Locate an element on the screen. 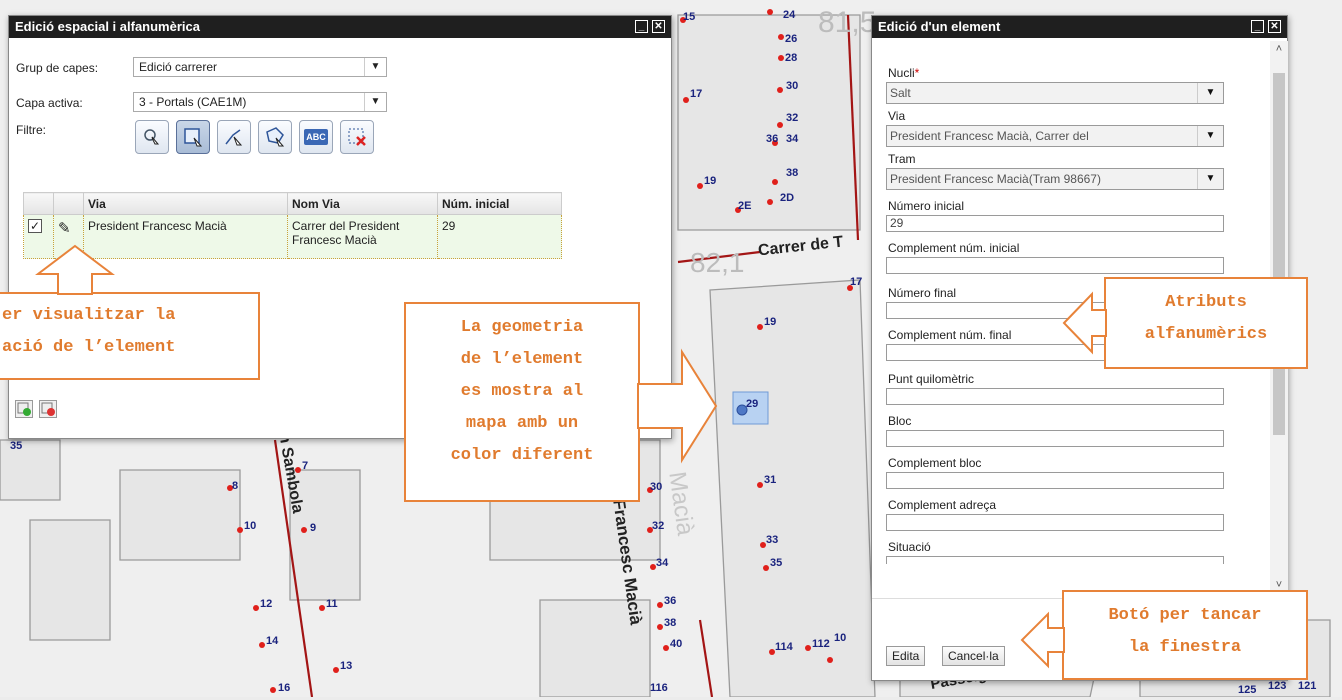 This screenshot has width=1342, height=700. map-number: 13 is located at coordinates (346, 666).